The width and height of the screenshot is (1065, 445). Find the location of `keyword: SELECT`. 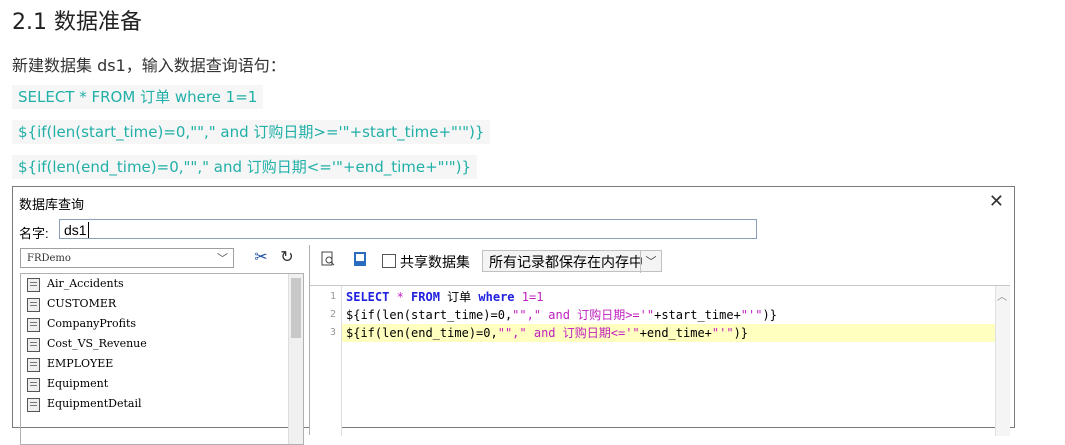

keyword: SELECT is located at coordinates (368, 297).